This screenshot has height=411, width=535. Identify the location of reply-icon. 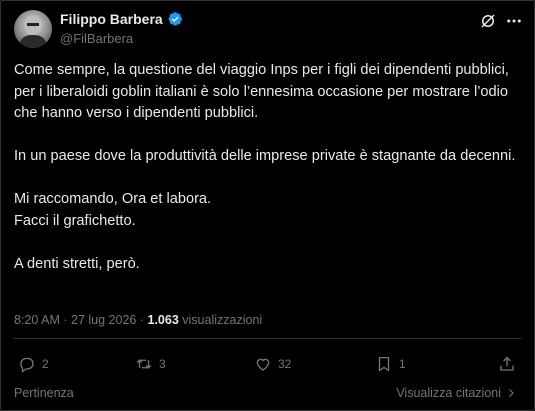
(27, 365).